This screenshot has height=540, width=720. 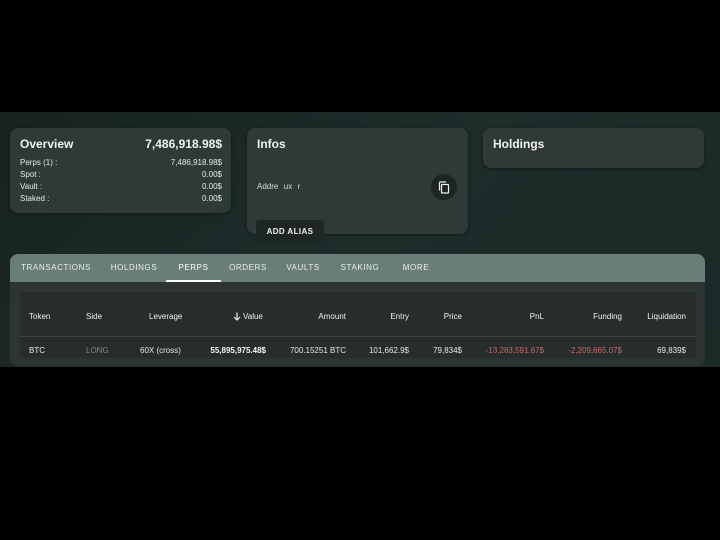 I want to click on tab-perps: PERPS, so click(x=193, y=268).